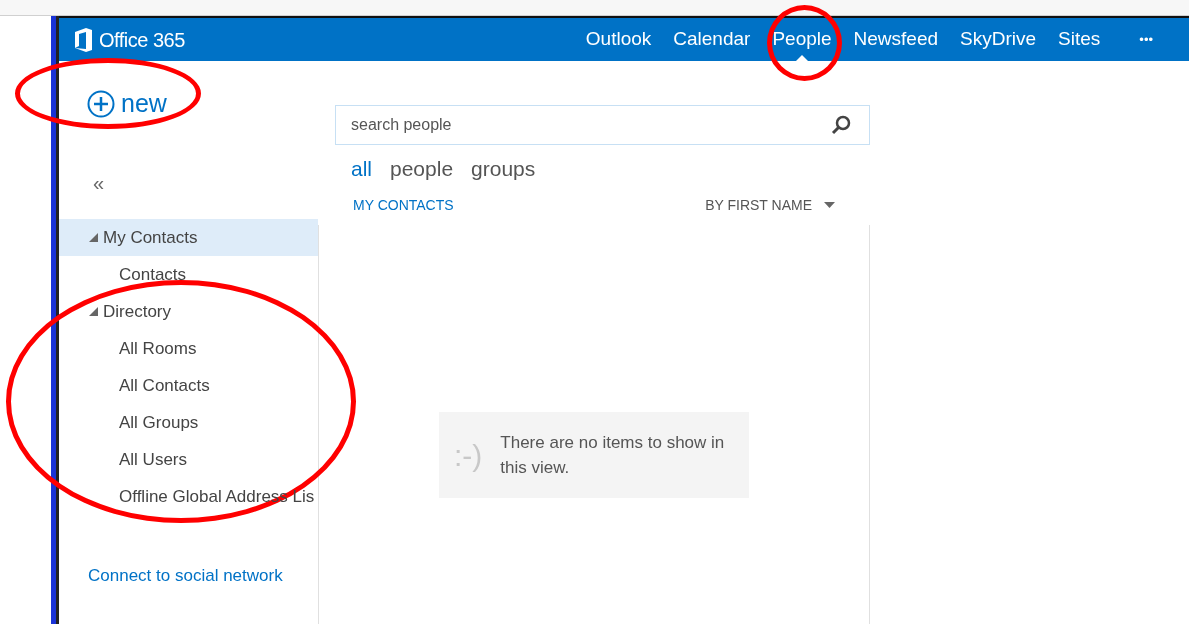 The height and width of the screenshot is (624, 1189). Describe the element at coordinates (618, 39) in the screenshot. I see `nav-link: Outlook` at that location.